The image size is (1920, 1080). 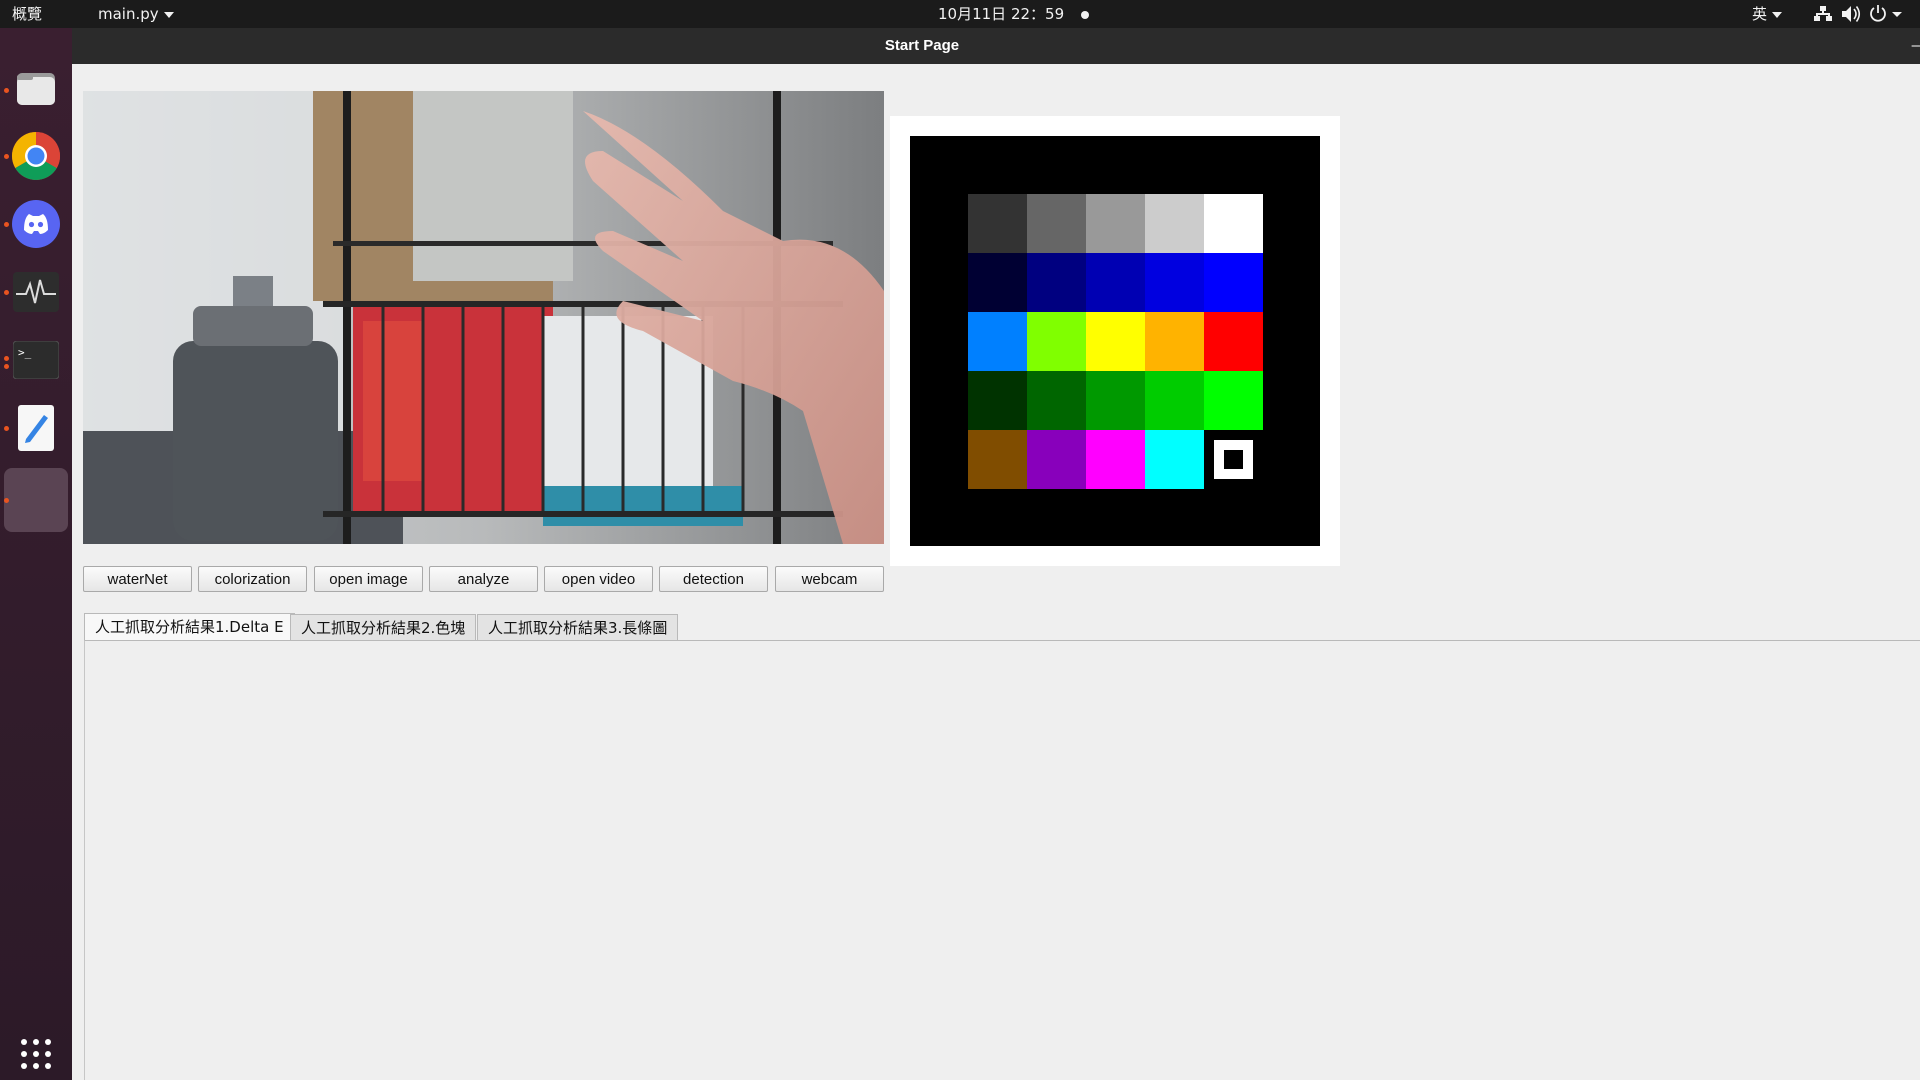 I want to click on marker-center, so click(x=1233, y=459).